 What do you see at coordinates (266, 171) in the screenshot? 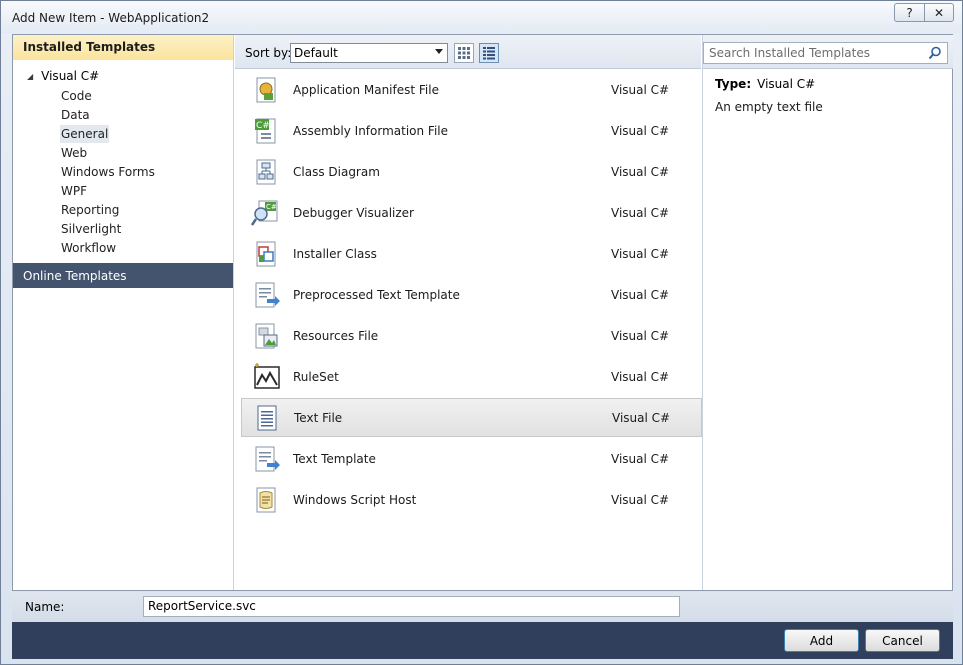
I see `class-diagram-icon` at bounding box center [266, 171].